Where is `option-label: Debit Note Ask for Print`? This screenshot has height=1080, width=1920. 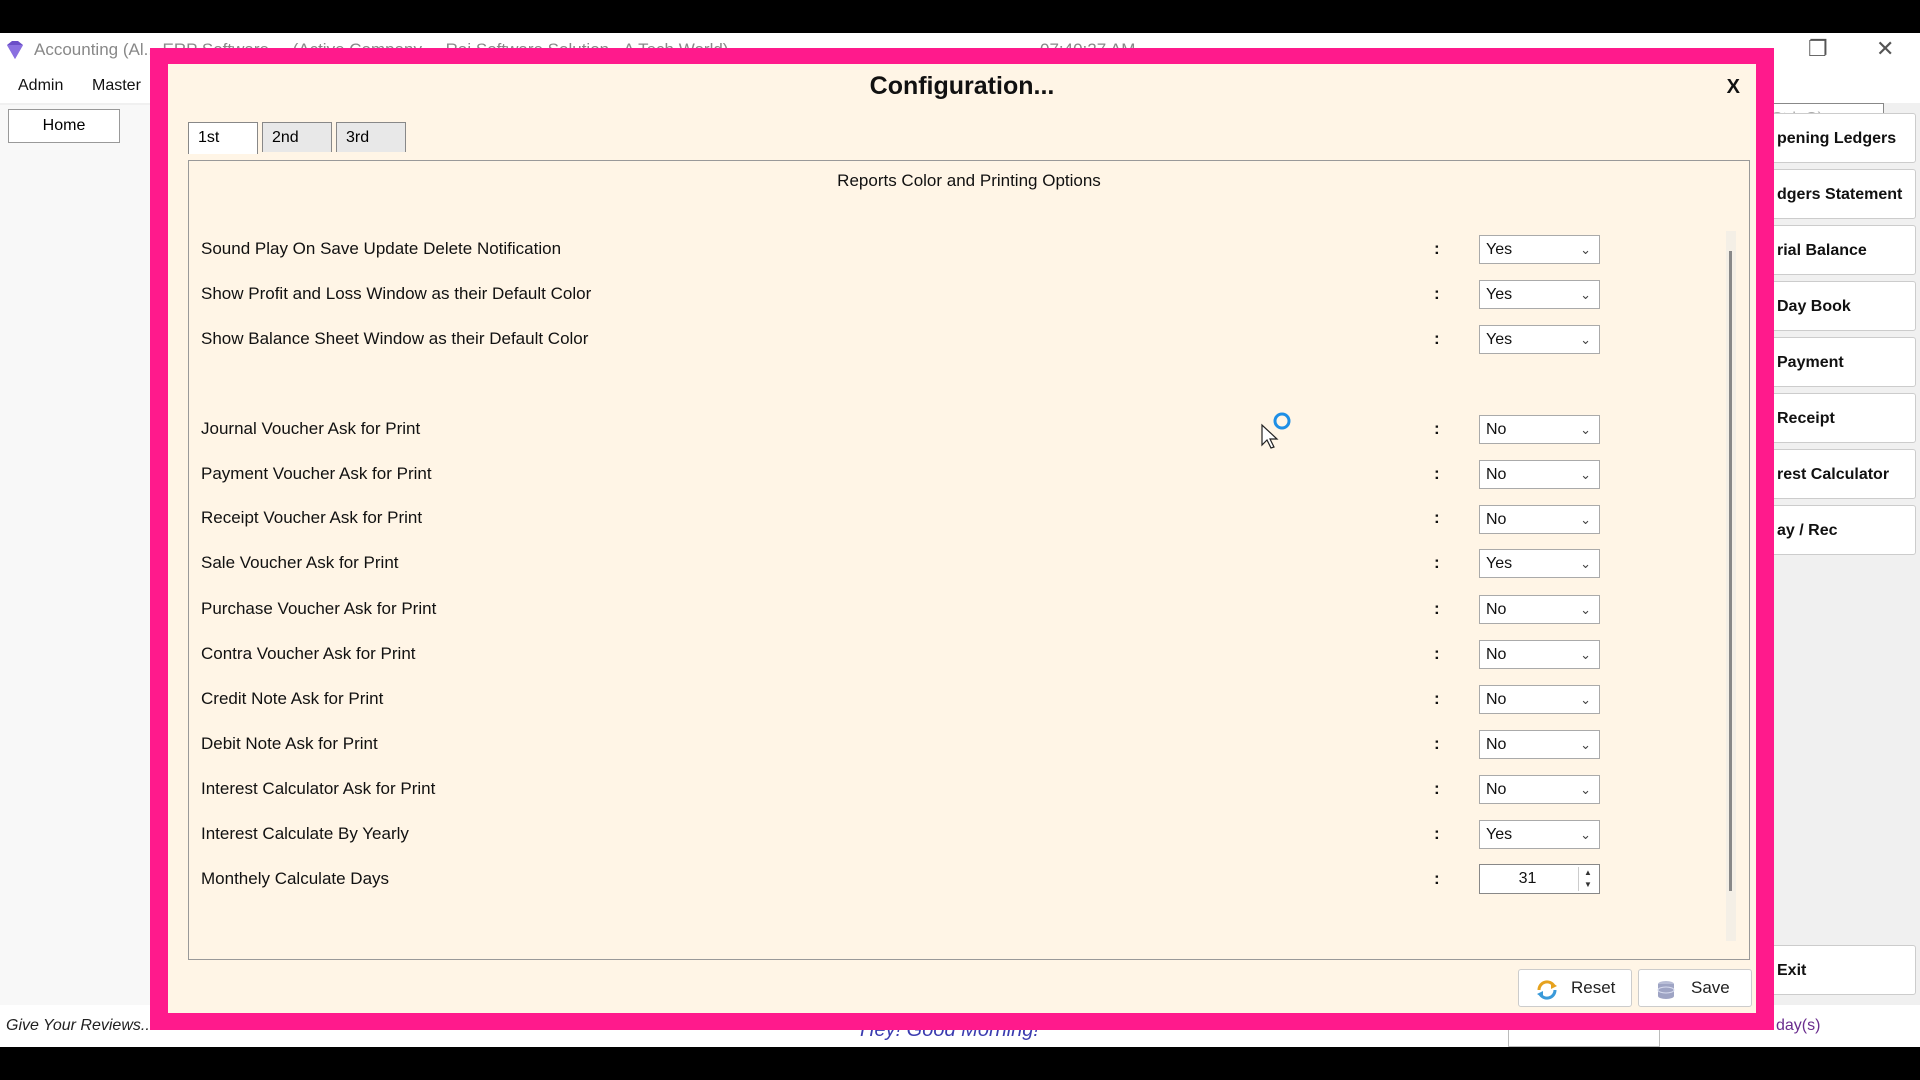 option-label: Debit Note Ask for Print is located at coordinates (289, 743).